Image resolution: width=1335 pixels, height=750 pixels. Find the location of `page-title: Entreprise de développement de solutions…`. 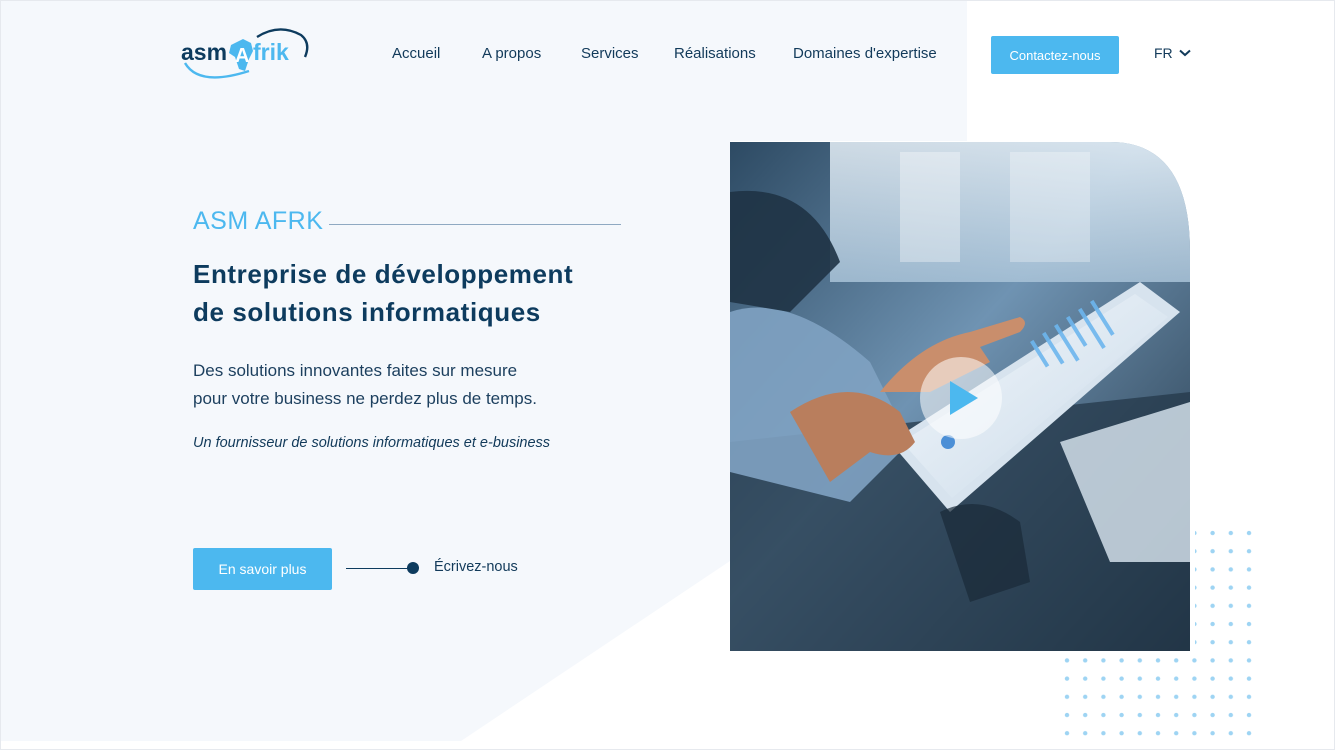

page-title: Entreprise de développement de solutions… is located at coordinates (423, 293).